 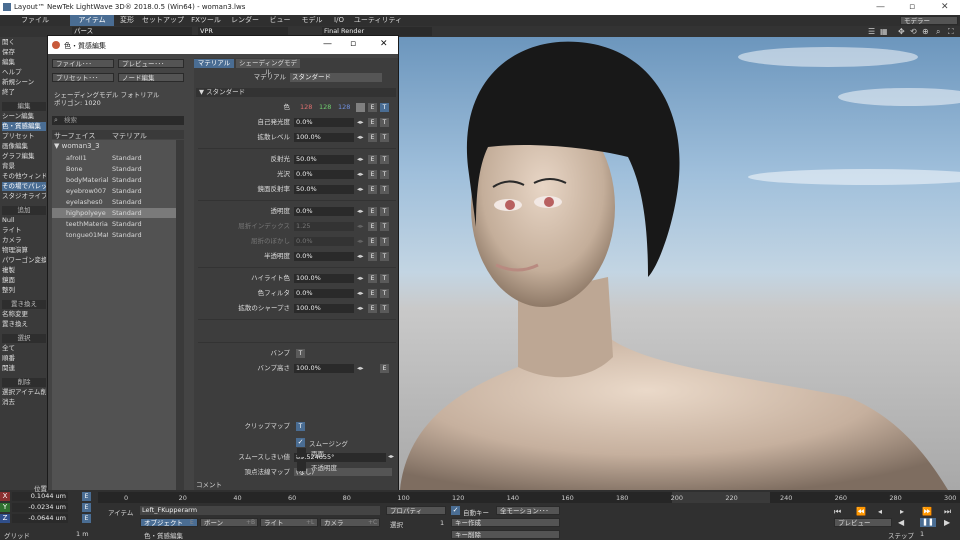 What do you see at coordinates (114, 169) in the screenshot?
I see `surface-row: Bone Standard` at bounding box center [114, 169].